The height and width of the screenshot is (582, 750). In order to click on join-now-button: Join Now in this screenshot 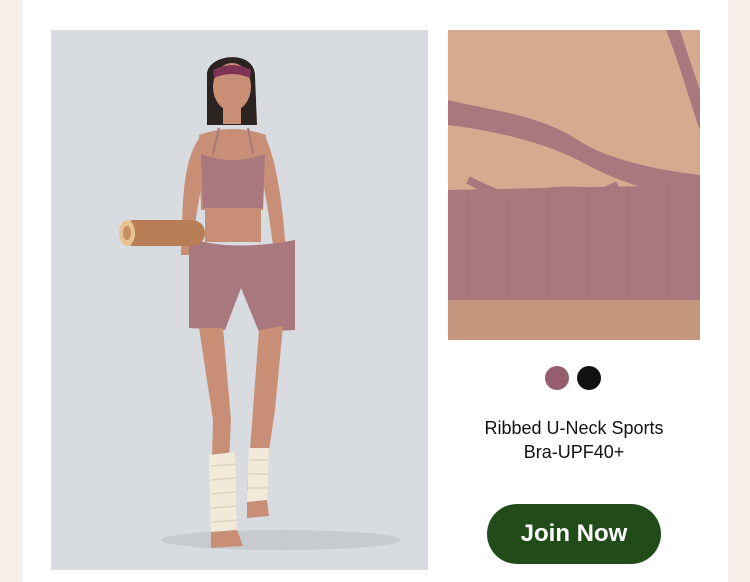, I will do `click(574, 534)`.